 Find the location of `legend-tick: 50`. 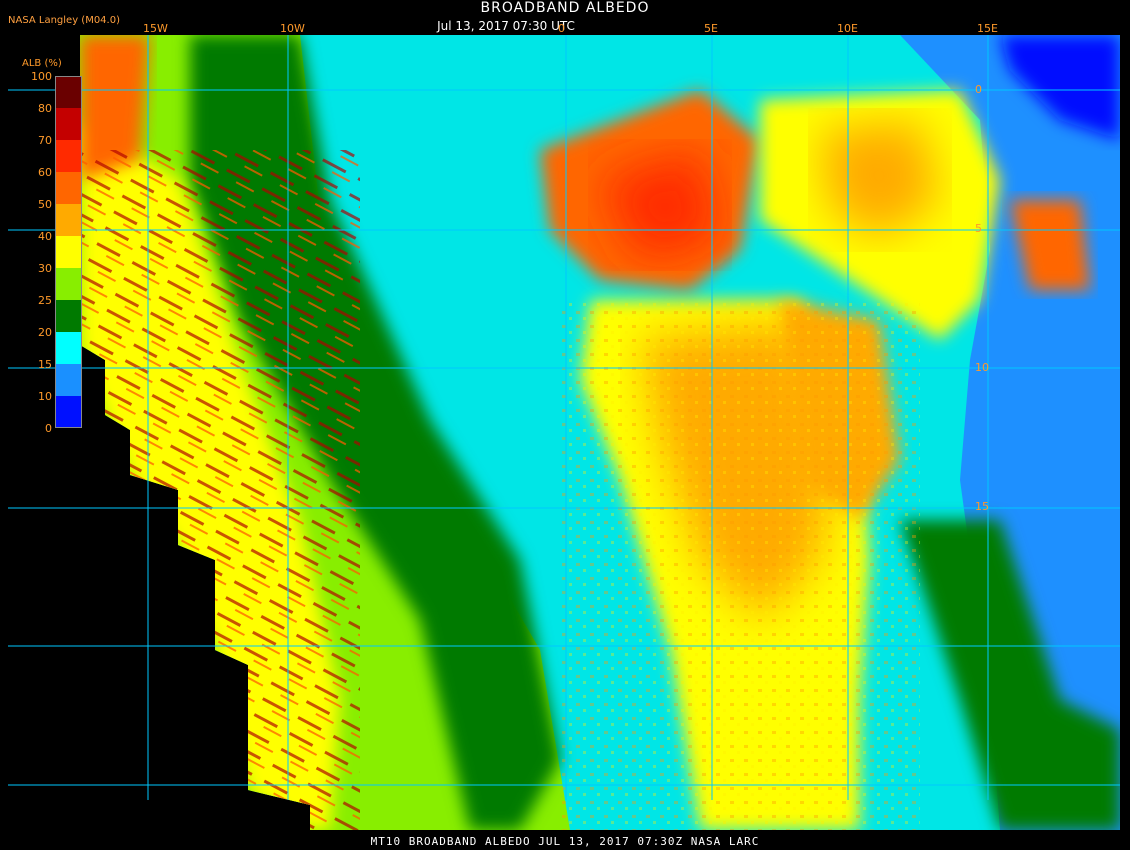

legend-tick: 50 is located at coordinates (45, 204).